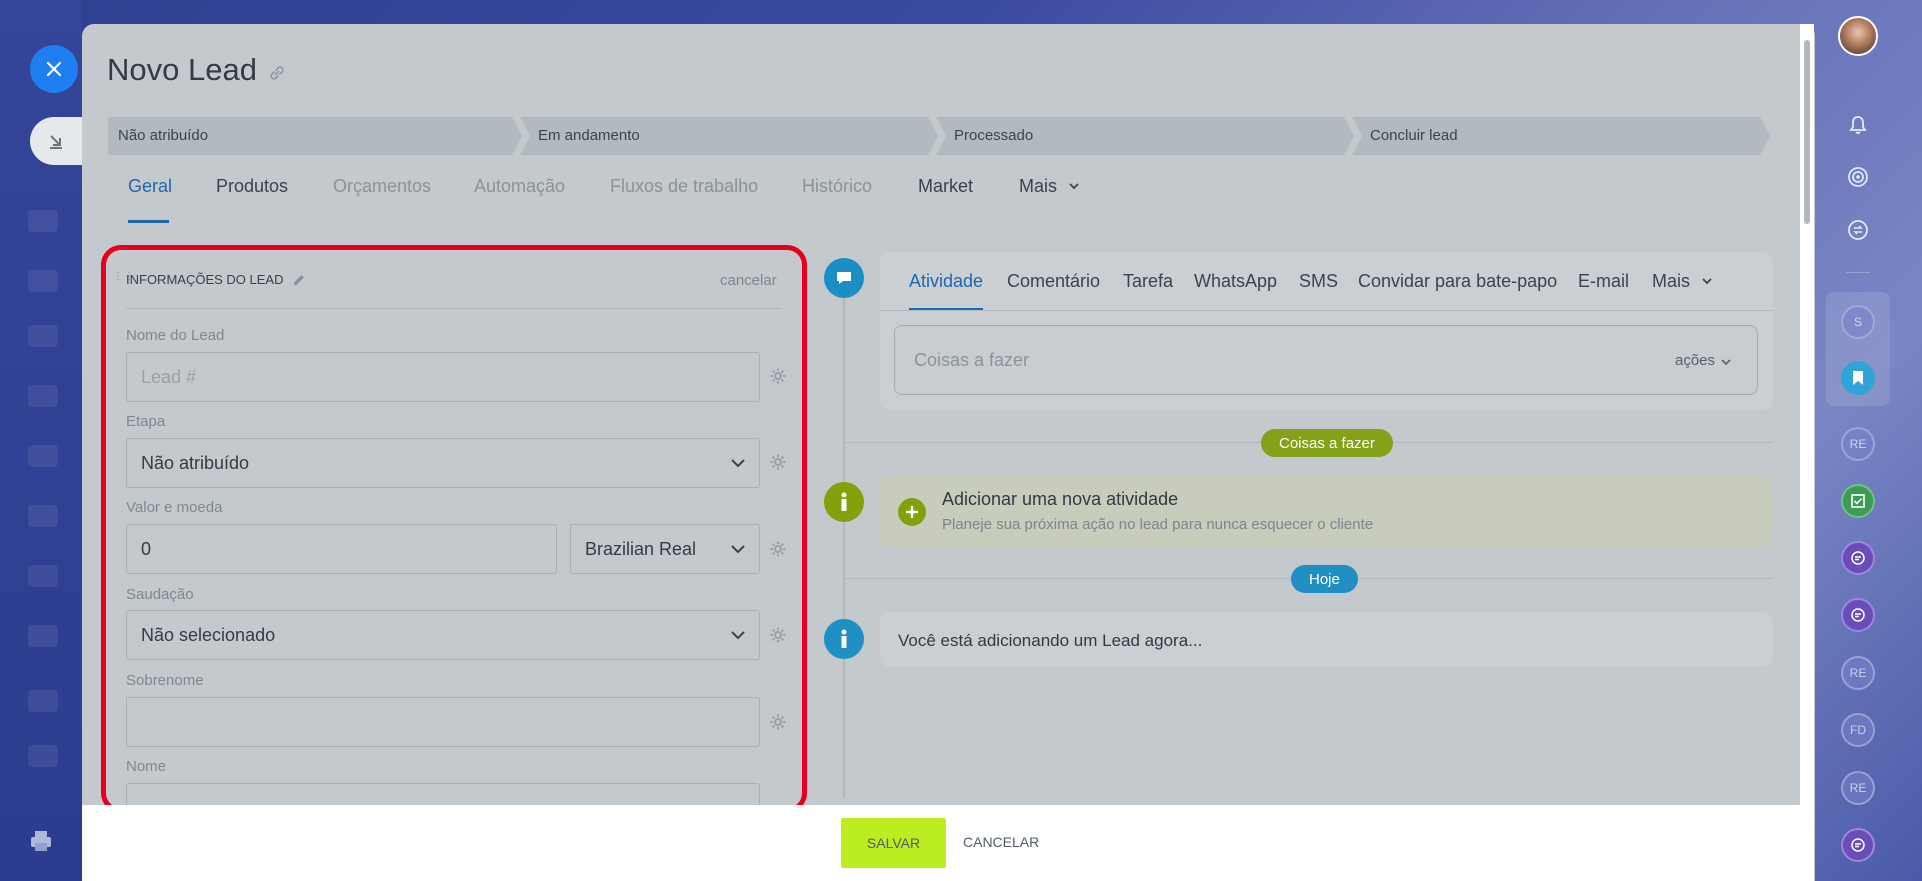  Describe the element at coordinates (175, 335) in the screenshot. I see `field-label-lead-name: Nome do Lead` at that location.